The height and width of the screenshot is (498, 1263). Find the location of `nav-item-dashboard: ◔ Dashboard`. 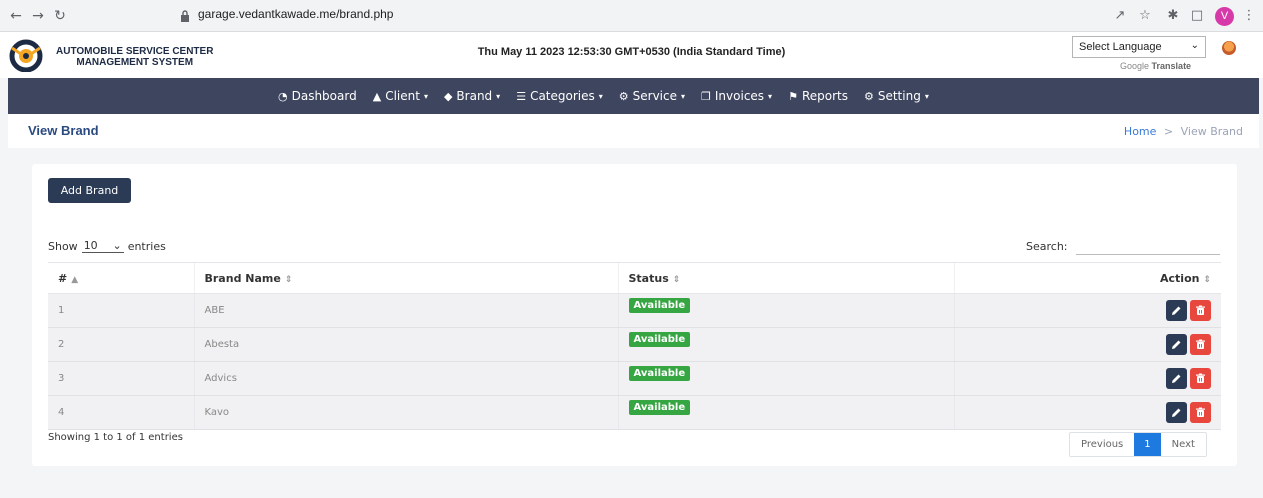

nav-item-dashboard: ◔ Dashboard is located at coordinates (317, 96).